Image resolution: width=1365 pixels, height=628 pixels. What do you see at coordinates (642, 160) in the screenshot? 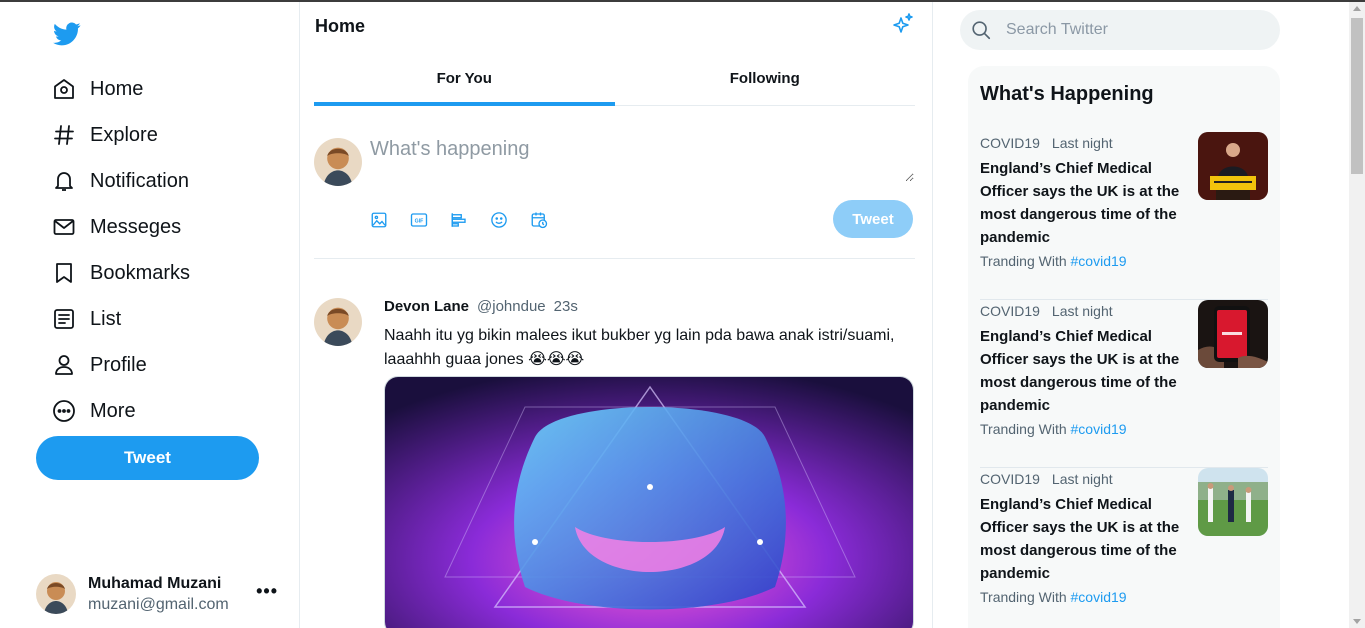
I see `compose-input` at bounding box center [642, 160].